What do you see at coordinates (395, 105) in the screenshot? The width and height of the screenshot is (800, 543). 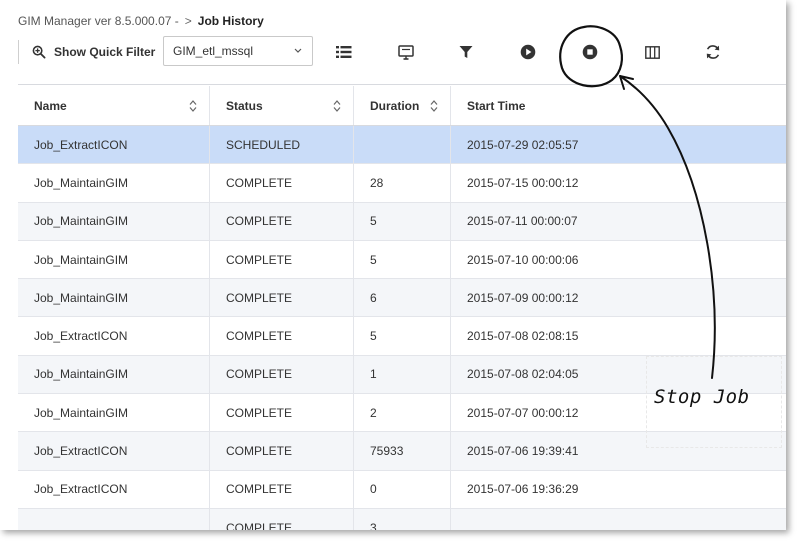 I see `column-header-label: Duration` at bounding box center [395, 105].